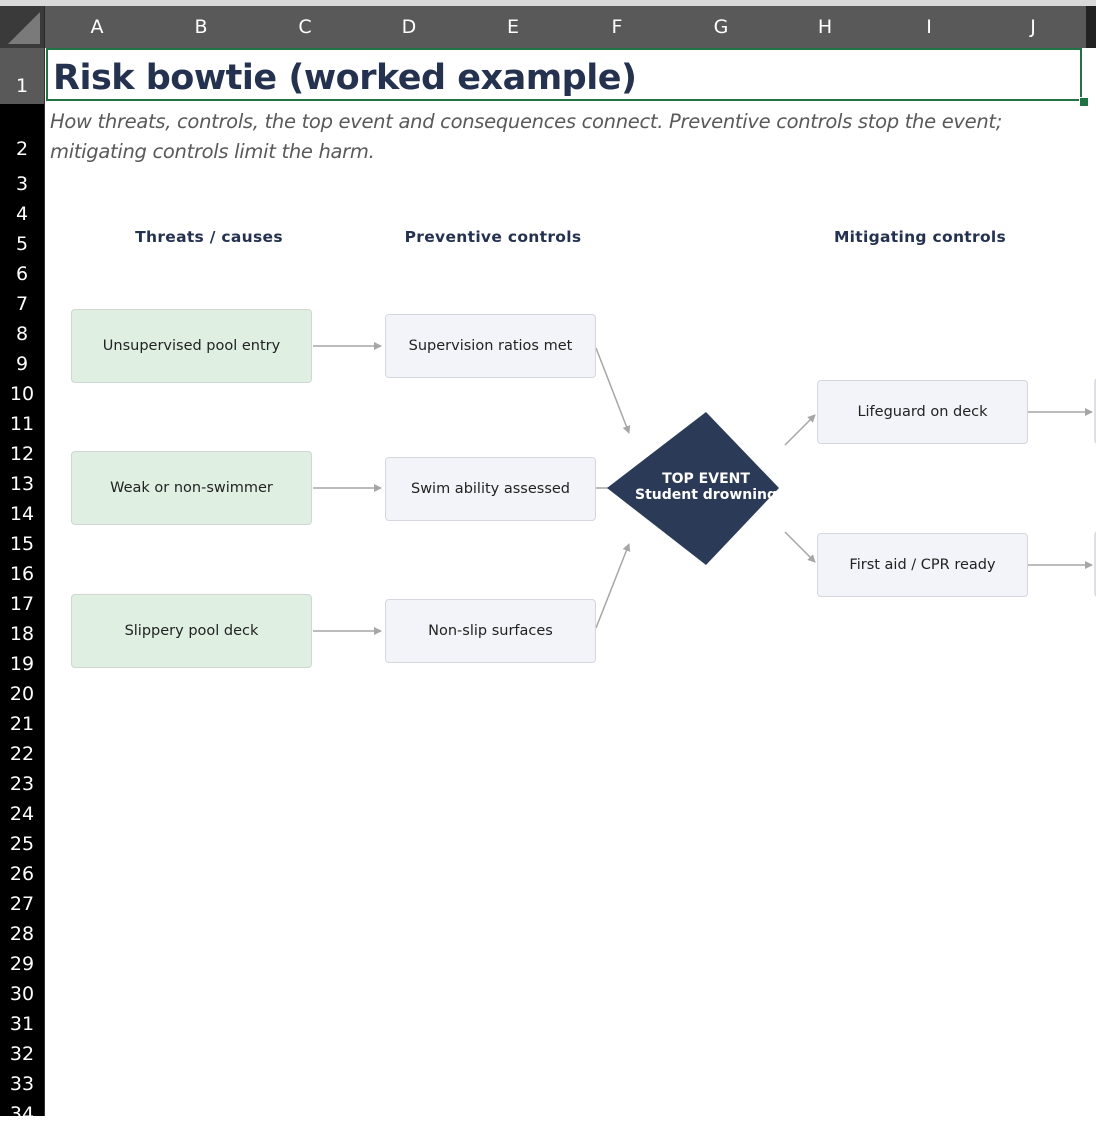 The image size is (1096, 1129). I want to click on column-header-b: B, so click(201, 27).